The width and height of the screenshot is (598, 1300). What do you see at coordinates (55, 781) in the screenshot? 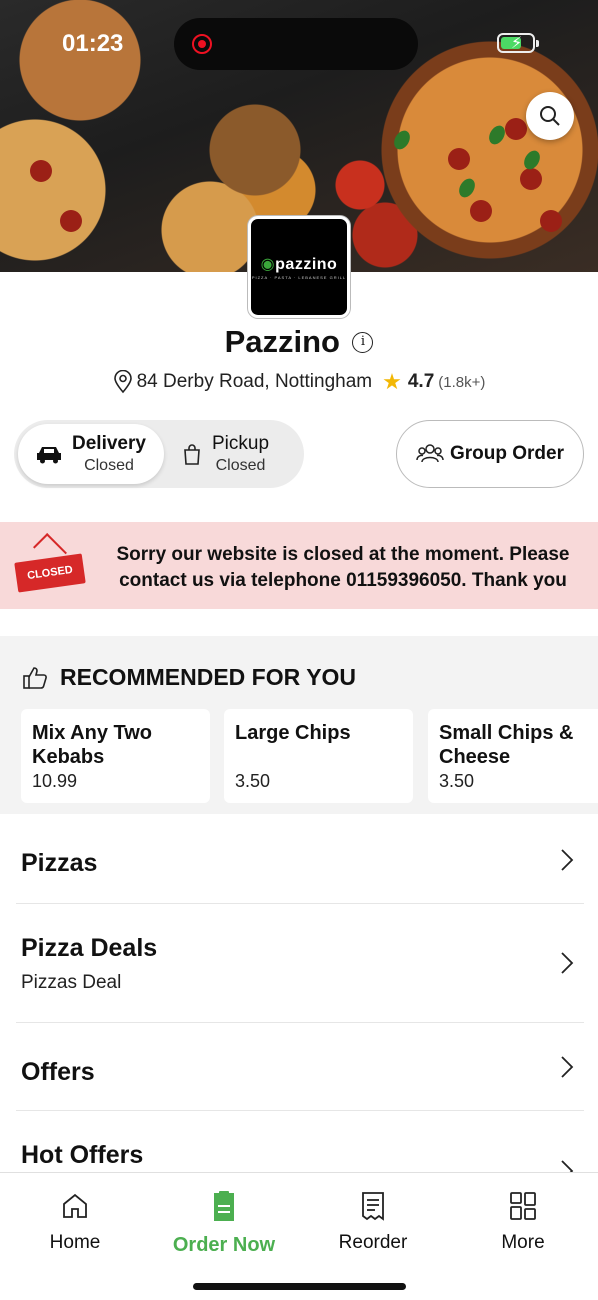
I see `item-price: 10.99` at bounding box center [55, 781].